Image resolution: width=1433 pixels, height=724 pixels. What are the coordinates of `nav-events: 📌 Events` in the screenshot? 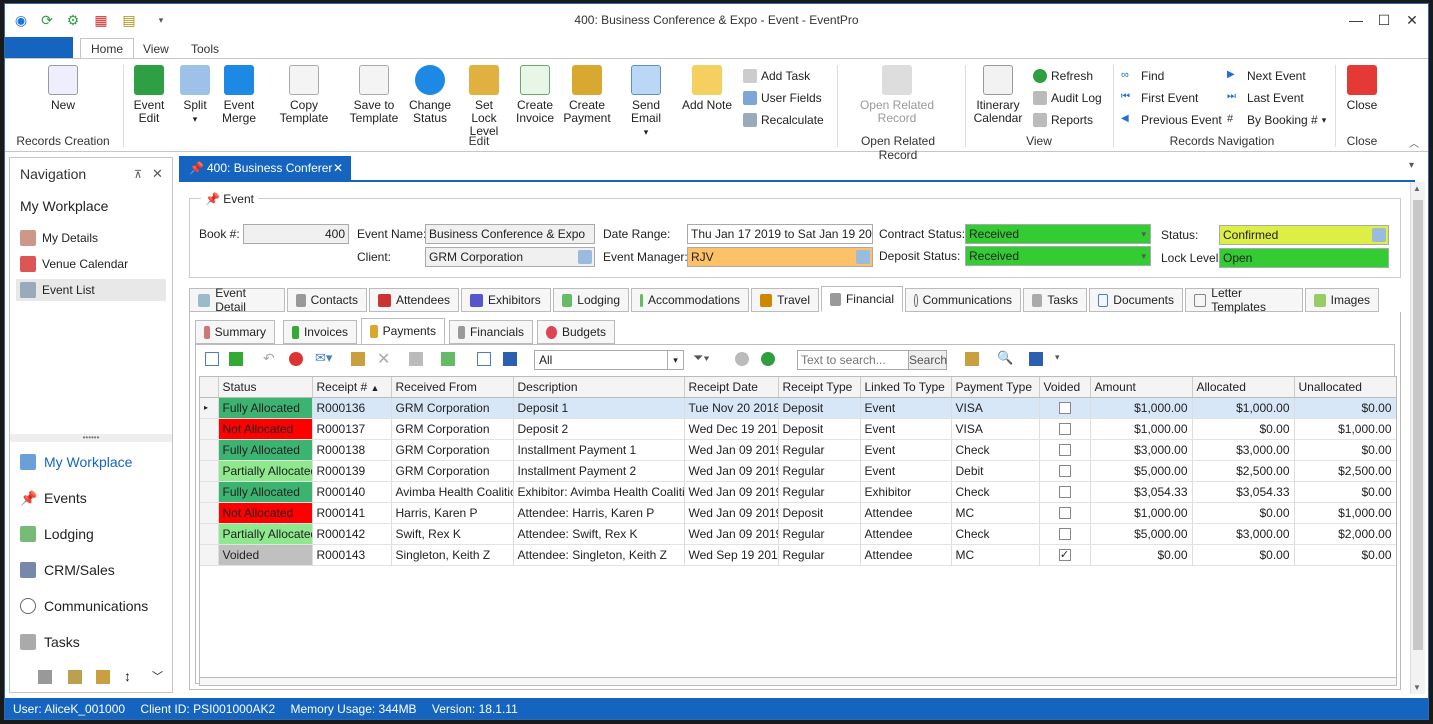 It's located at (91, 498).